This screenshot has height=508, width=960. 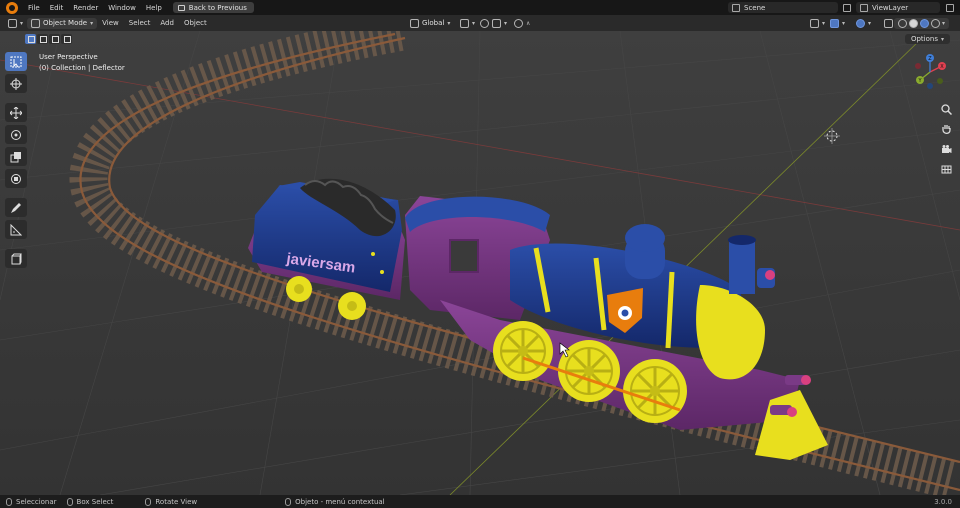 I want to click on select-subtract-icon, so click(x=54, y=39).